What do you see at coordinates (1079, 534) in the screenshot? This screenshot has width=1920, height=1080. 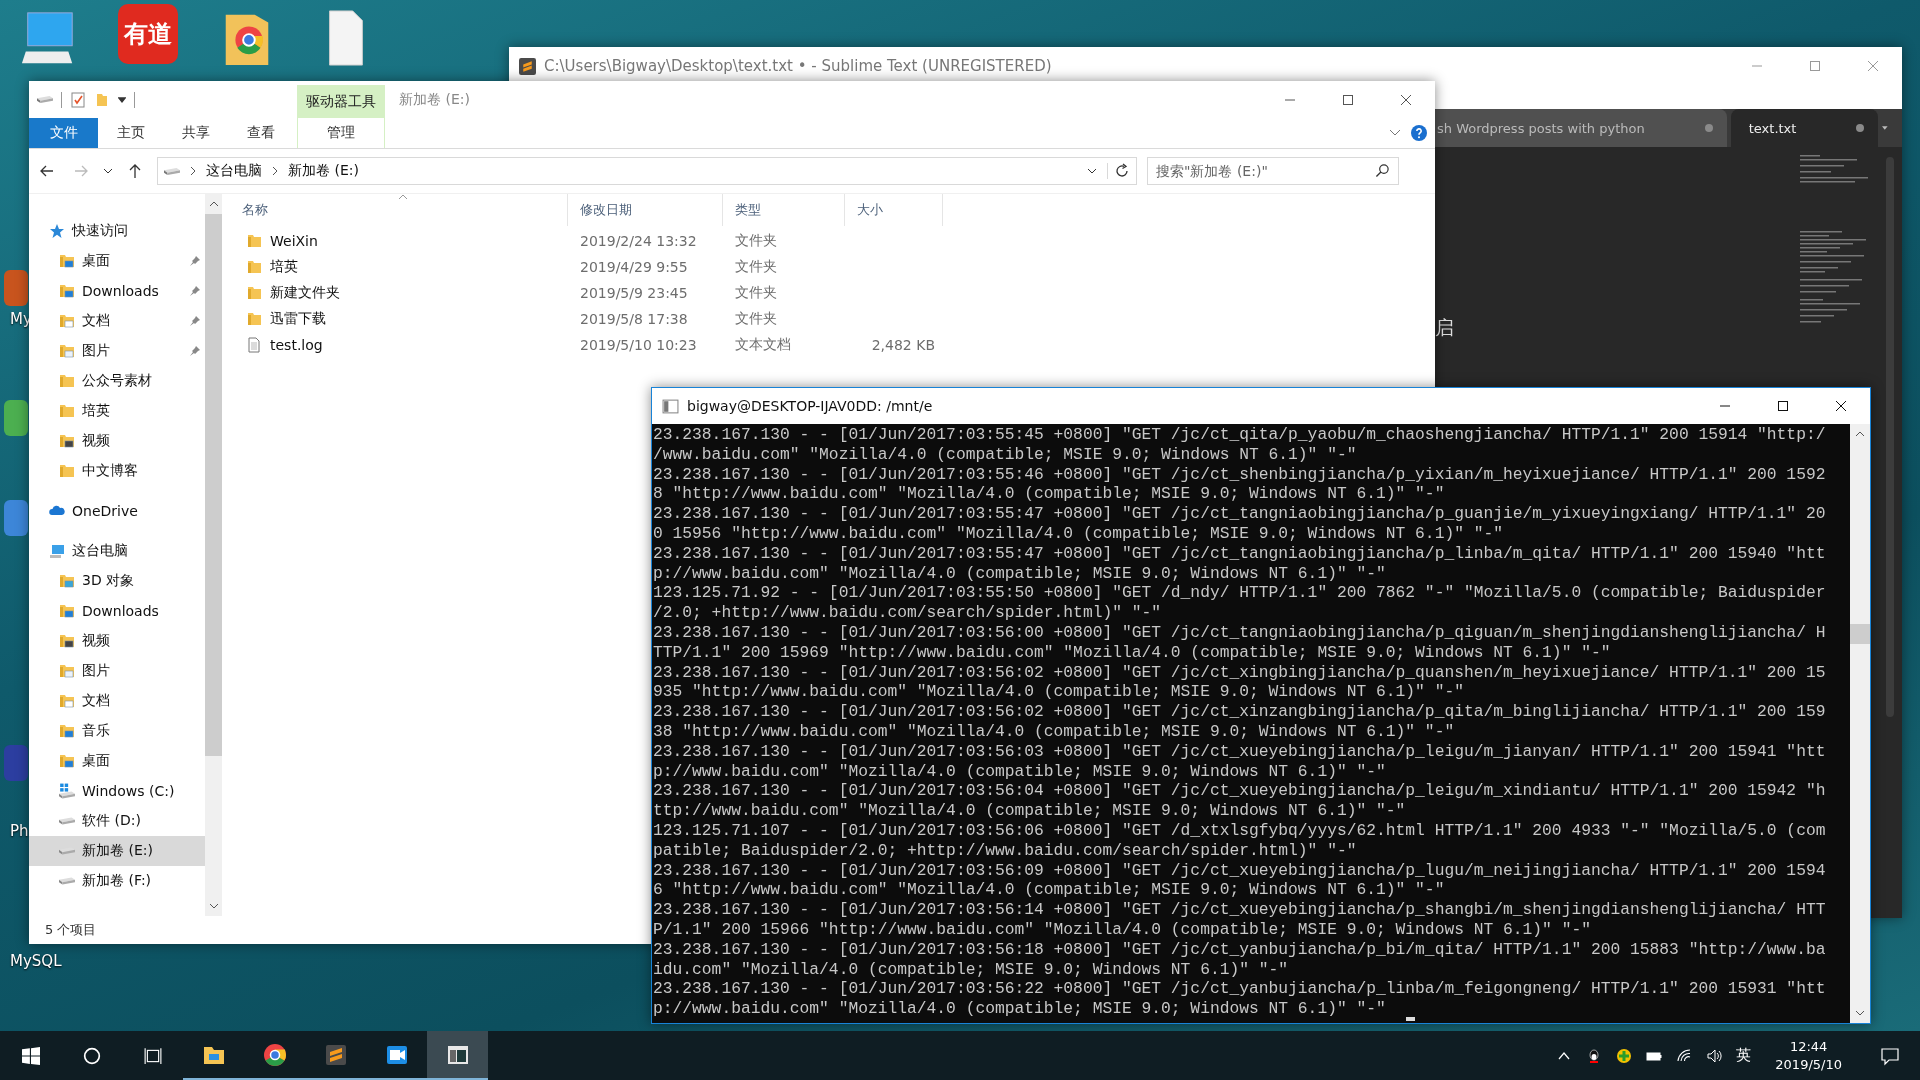 I see `terminal-line: 0 15956 "http://www.baidu.com" "Mozilla/4.0 (compatible; MSIE 9.0; Windows NT 6.1)" "-"` at bounding box center [1079, 534].